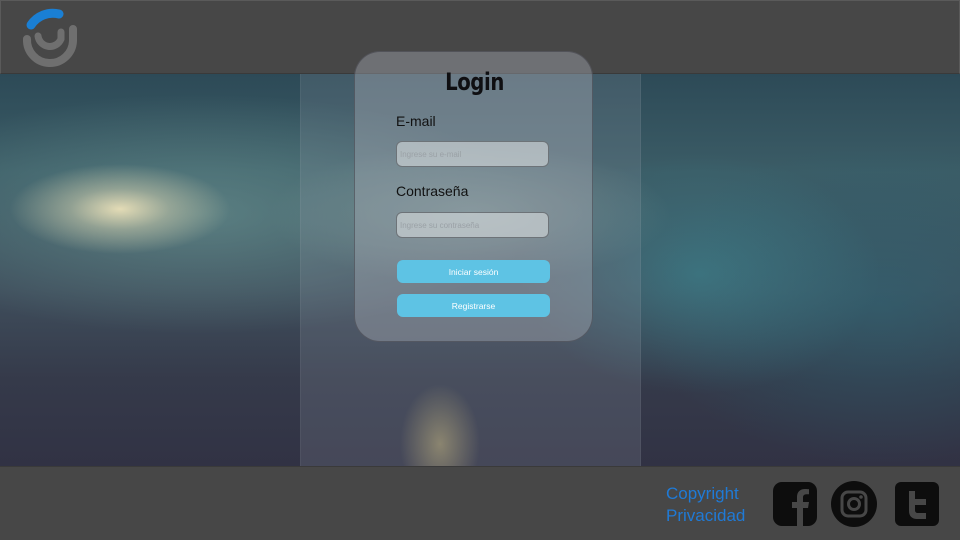  I want to click on instagram-icon, so click(854, 504).